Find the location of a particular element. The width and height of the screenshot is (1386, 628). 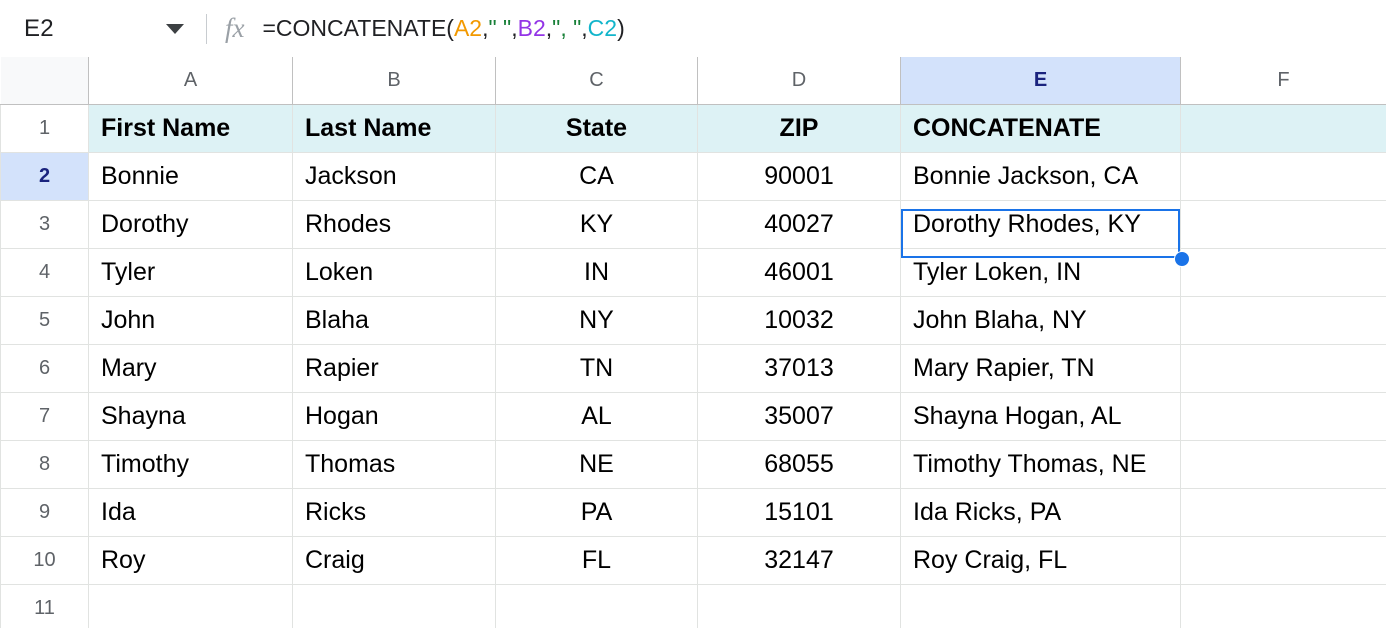

cell-c9: PA is located at coordinates (596, 512).